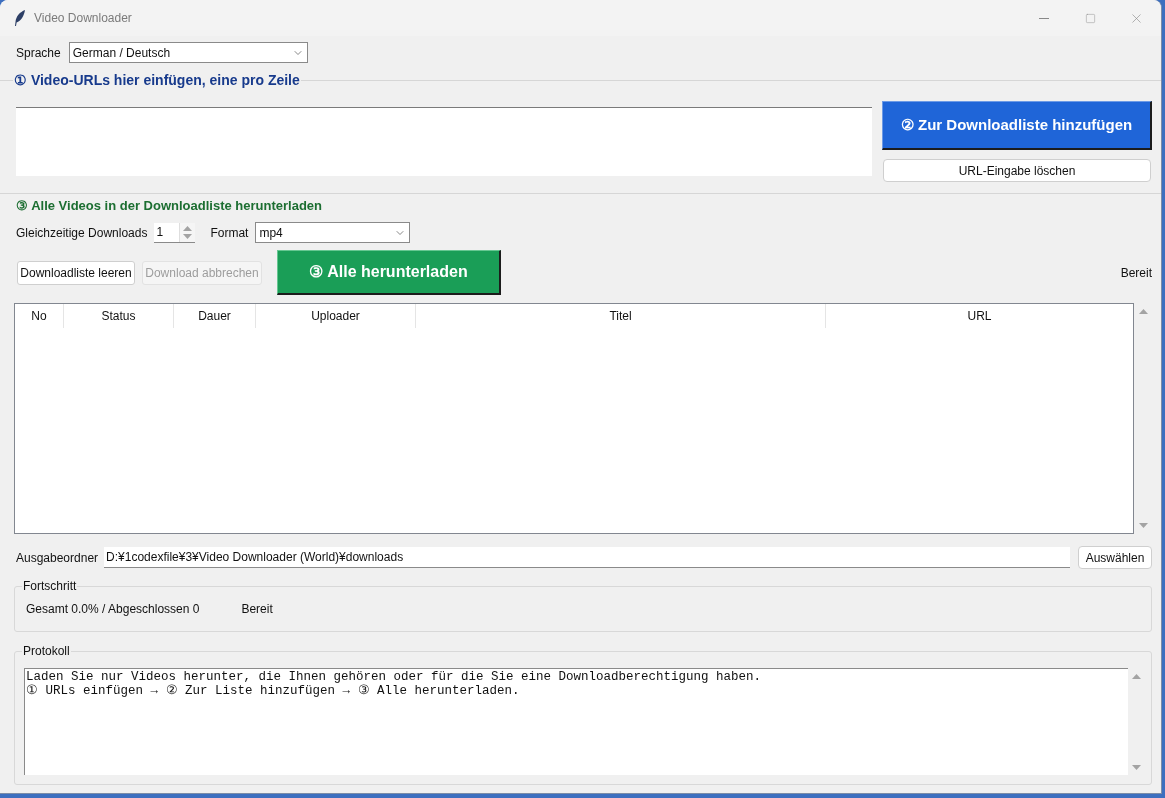  What do you see at coordinates (229, 233) in the screenshot?
I see `format-label: Format` at bounding box center [229, 233].